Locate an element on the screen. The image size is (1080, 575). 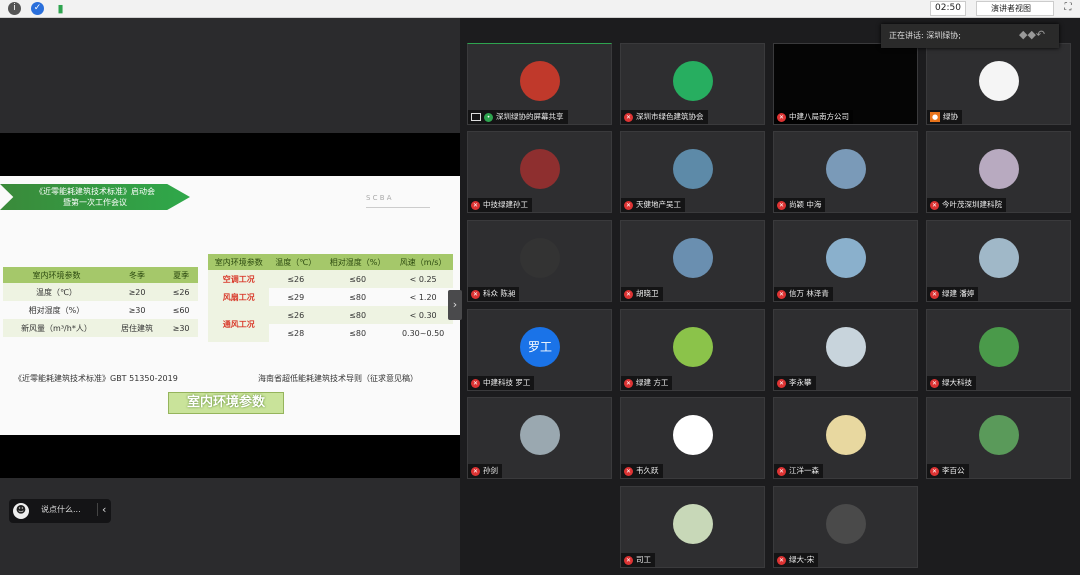
participant-tile: ● 绿协 is located at coordinates (998, 84).